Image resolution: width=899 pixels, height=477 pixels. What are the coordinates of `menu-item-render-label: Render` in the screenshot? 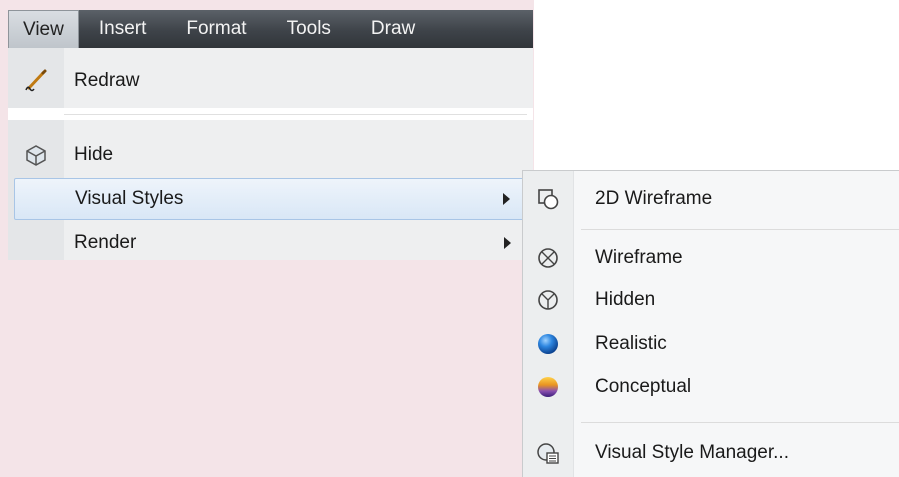 It's located at (105, 242).